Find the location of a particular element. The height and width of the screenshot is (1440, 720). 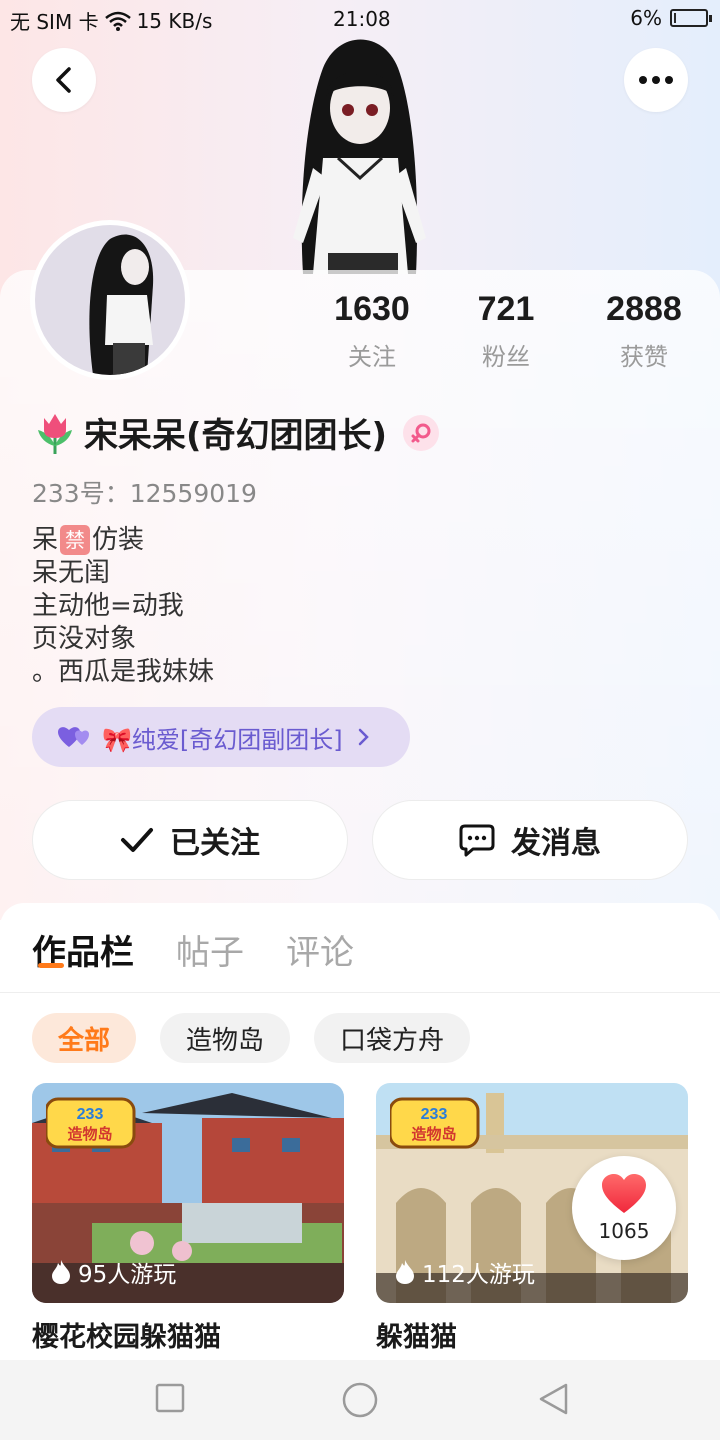

filter-chips: 全部 造物岛 口袋方舟 is located at coordinates (251, 1038).